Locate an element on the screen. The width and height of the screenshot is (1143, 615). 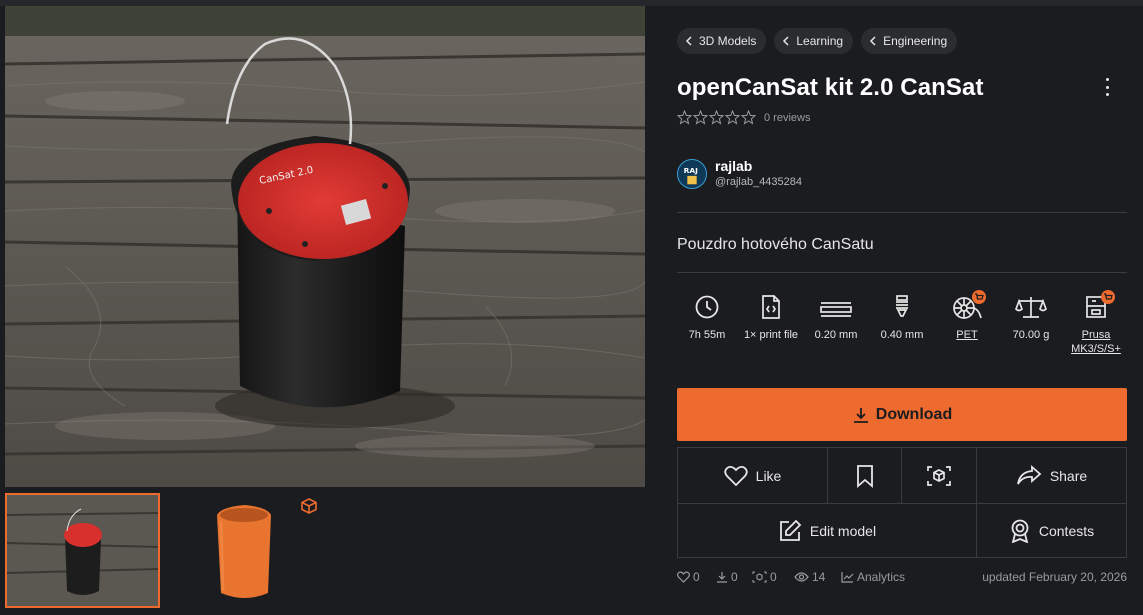
makes-stat: 0 is located at coordinates (764, 577).